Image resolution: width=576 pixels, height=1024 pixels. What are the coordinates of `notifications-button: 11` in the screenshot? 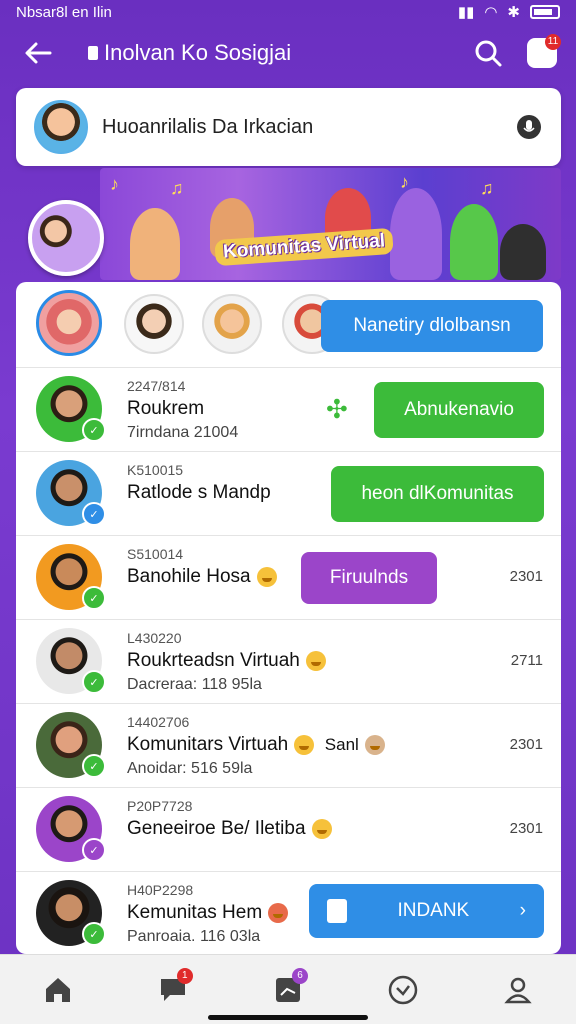 It's located at (542, 53).